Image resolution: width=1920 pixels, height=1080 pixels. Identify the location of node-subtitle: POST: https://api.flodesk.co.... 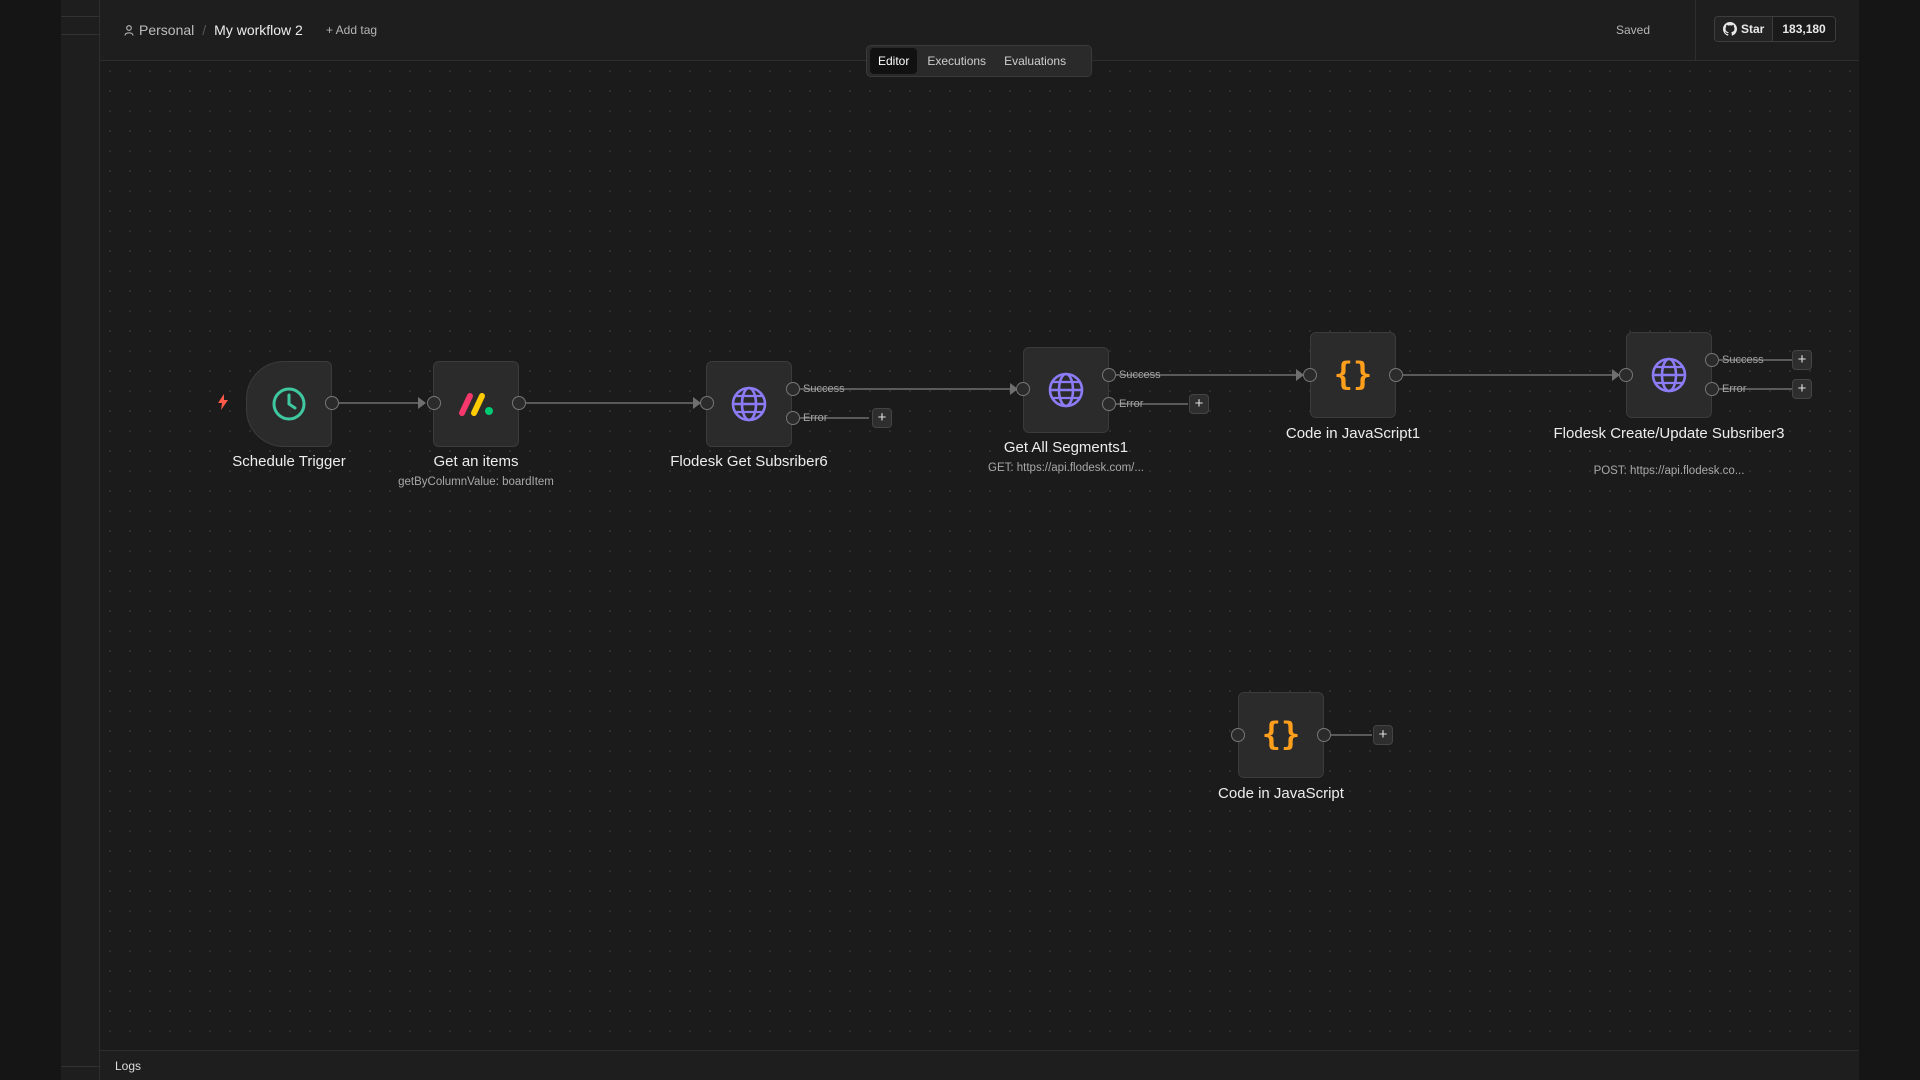
(1669, 471).